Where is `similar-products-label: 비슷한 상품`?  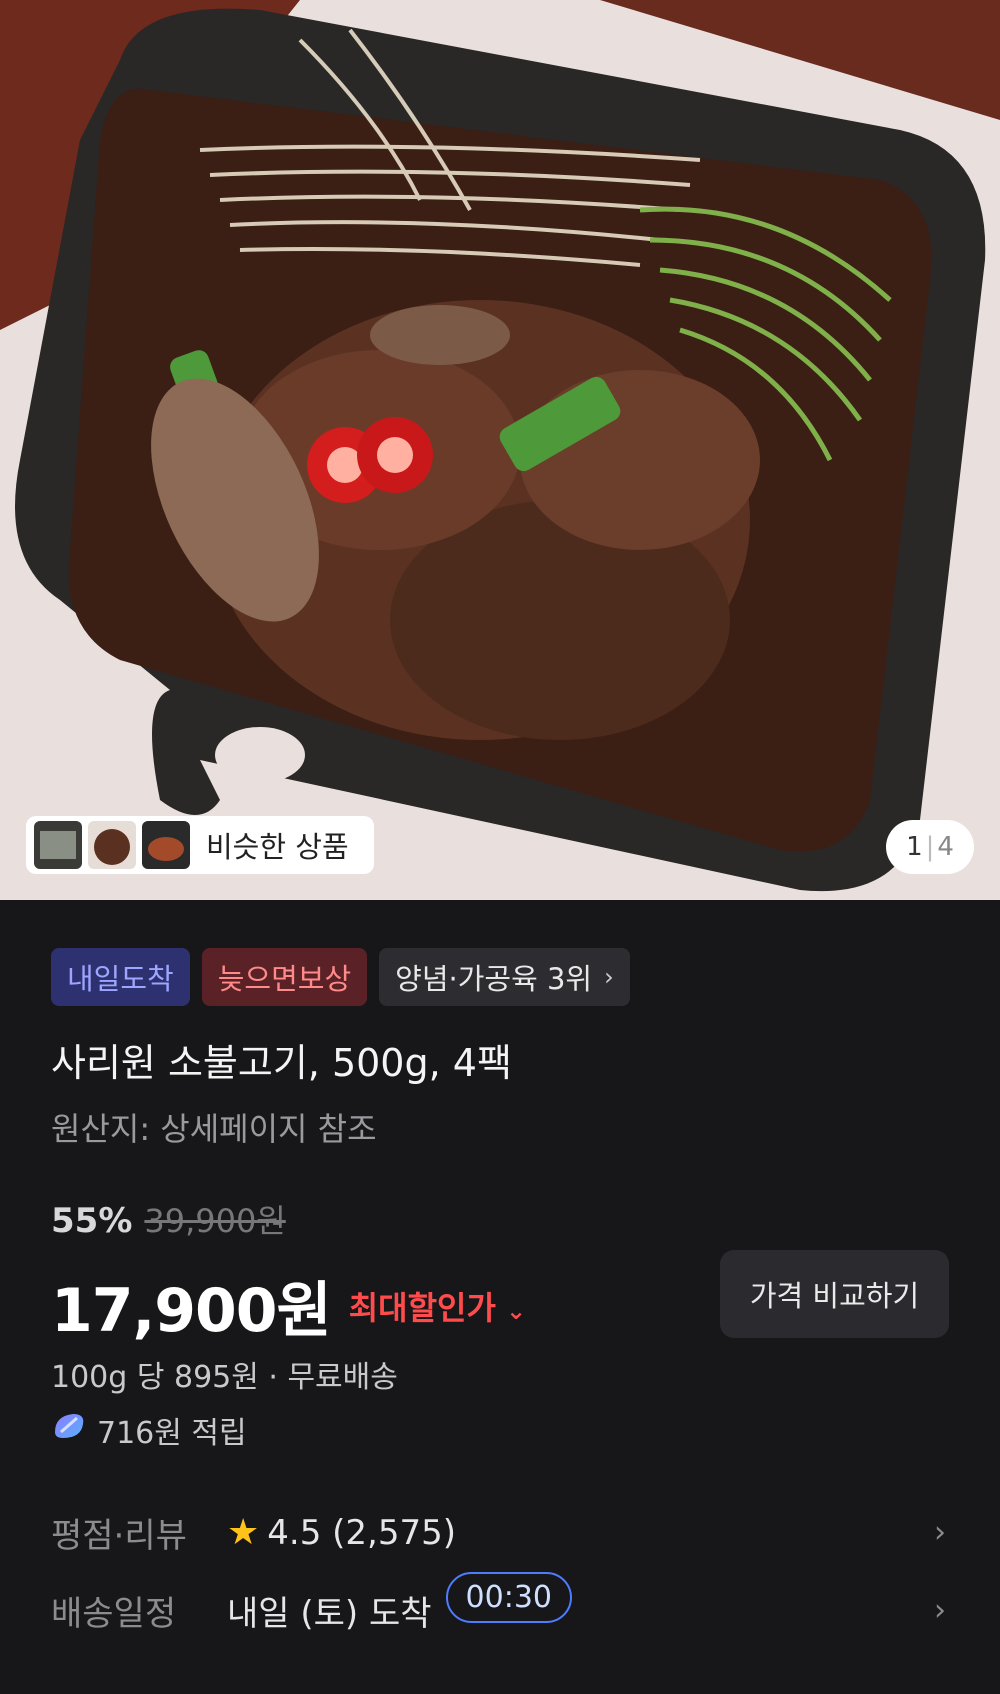
similar-products-label: 비슷한 상품 is located at coordinates (277, 847).